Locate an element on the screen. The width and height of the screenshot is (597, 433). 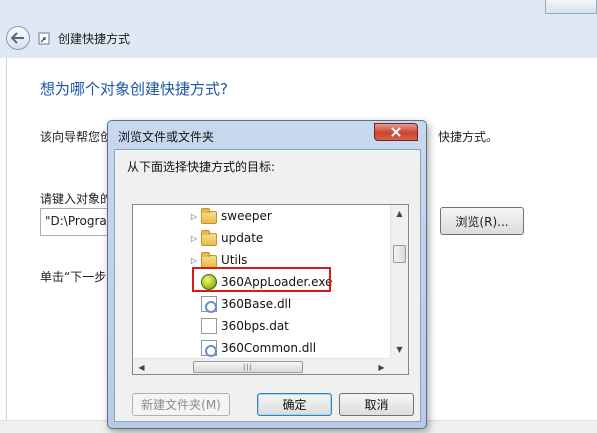
page-heading: 想为哪个对象创建快捷方式? is located at coordinates (134, 89).